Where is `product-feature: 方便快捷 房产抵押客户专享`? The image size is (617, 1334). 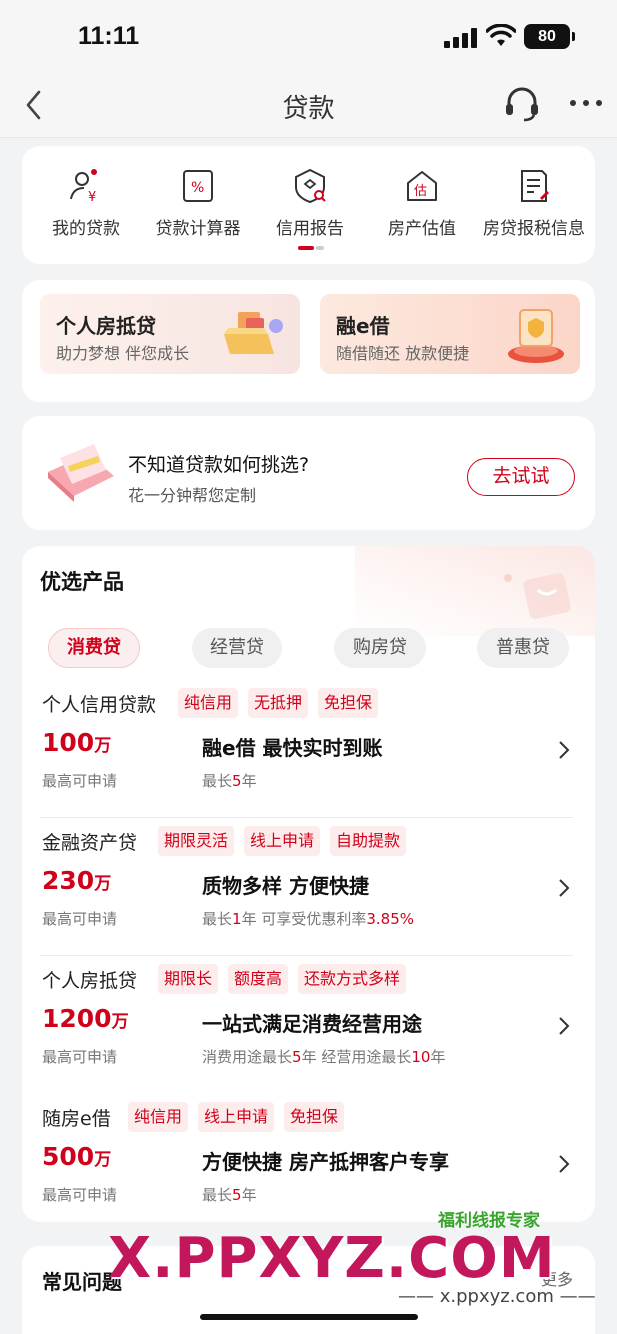 product-feature: 方便快捷 房产抵押客户专享 is located at coordinates (325, 1162).